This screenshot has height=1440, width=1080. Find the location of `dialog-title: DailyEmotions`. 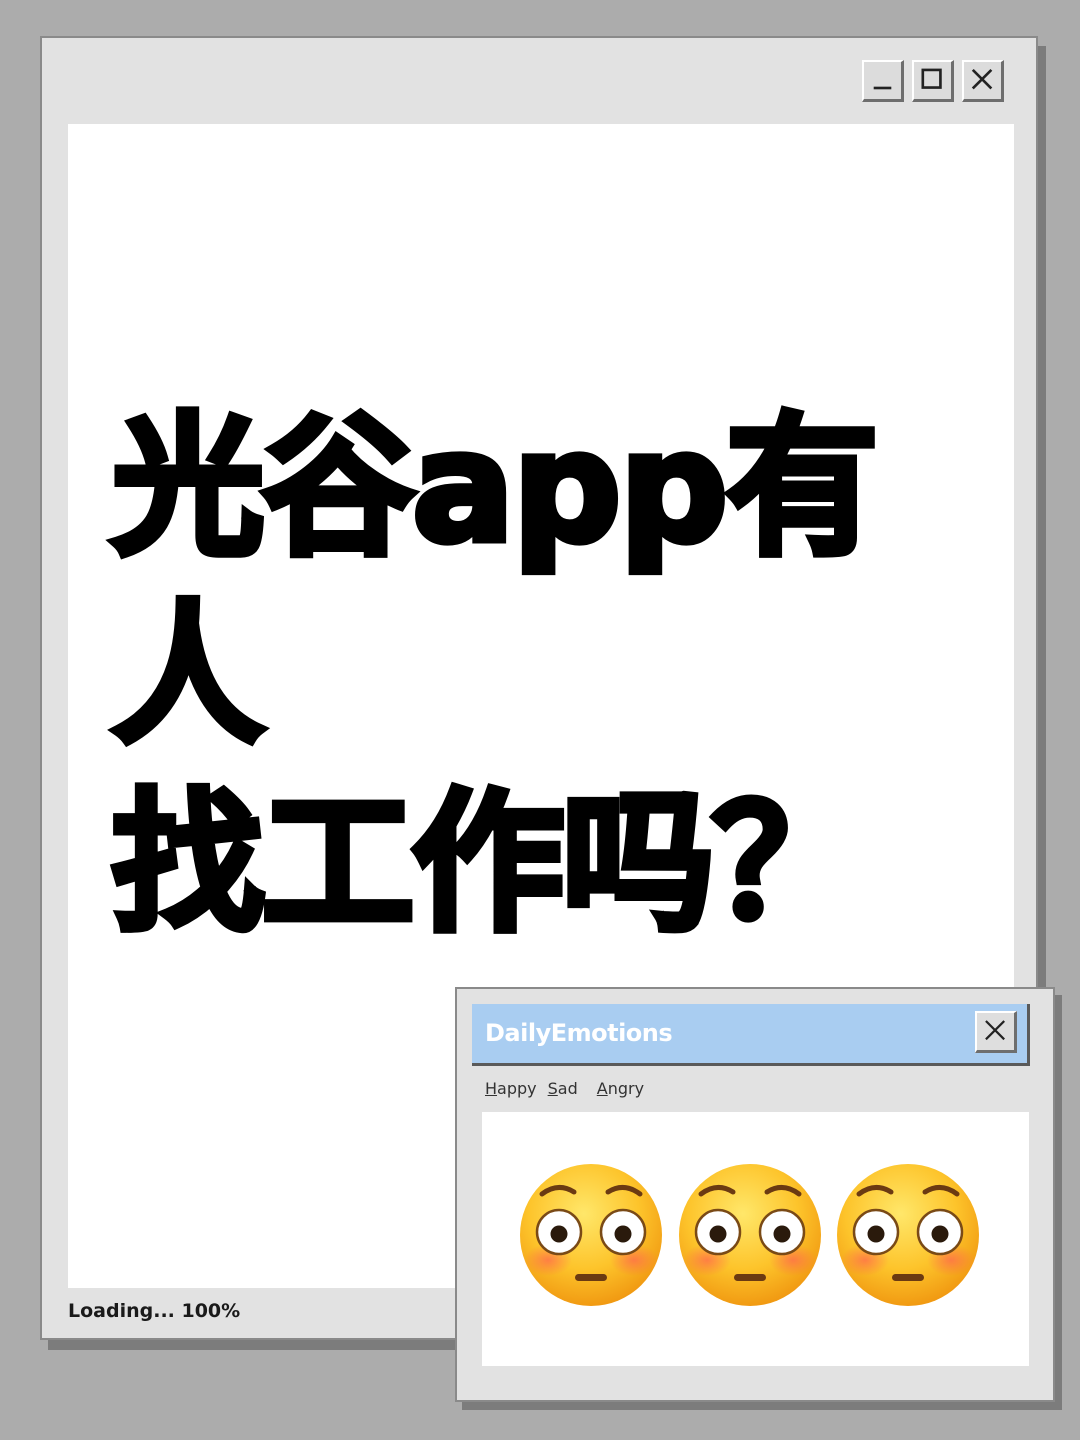

dialog-title: DailyEmotions is located at coordinates (579, 1033).